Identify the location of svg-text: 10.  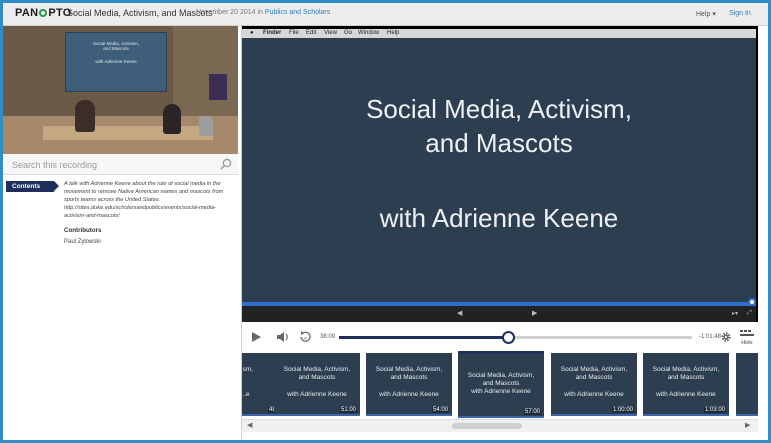
(305, 338).